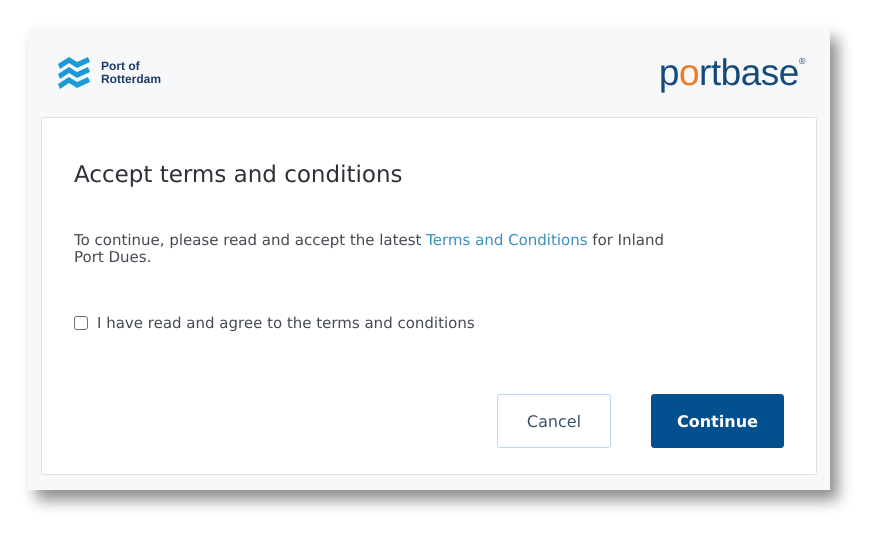 The height and width of the screenshot is (533, 874). I want to click on checkbox-label: I have read and agree to the terms and conditions, so click(286, 323).